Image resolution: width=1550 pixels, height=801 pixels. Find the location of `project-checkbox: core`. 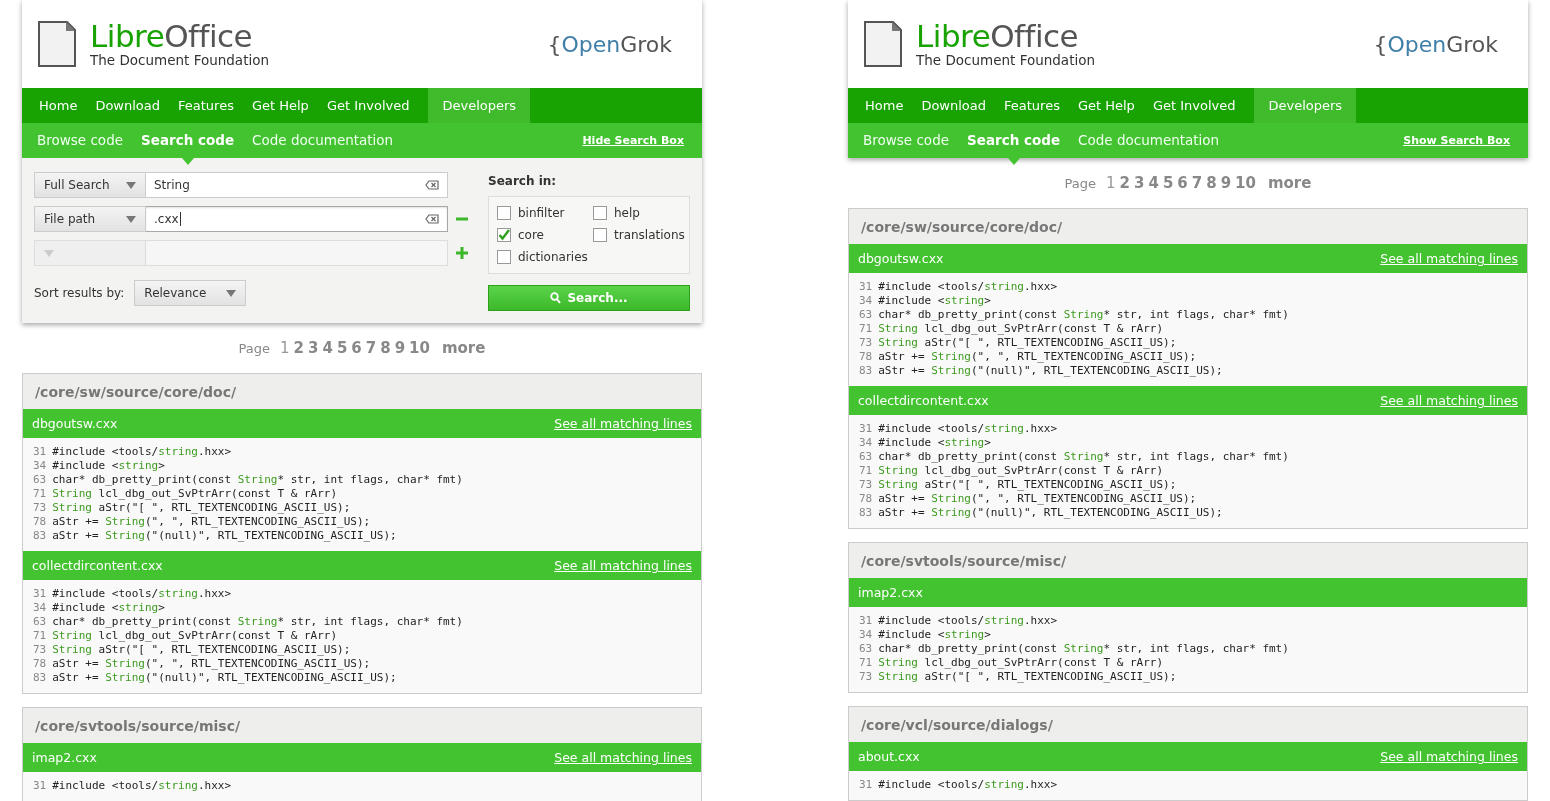

project-checkbox: core is located at coordinates (545, 235).